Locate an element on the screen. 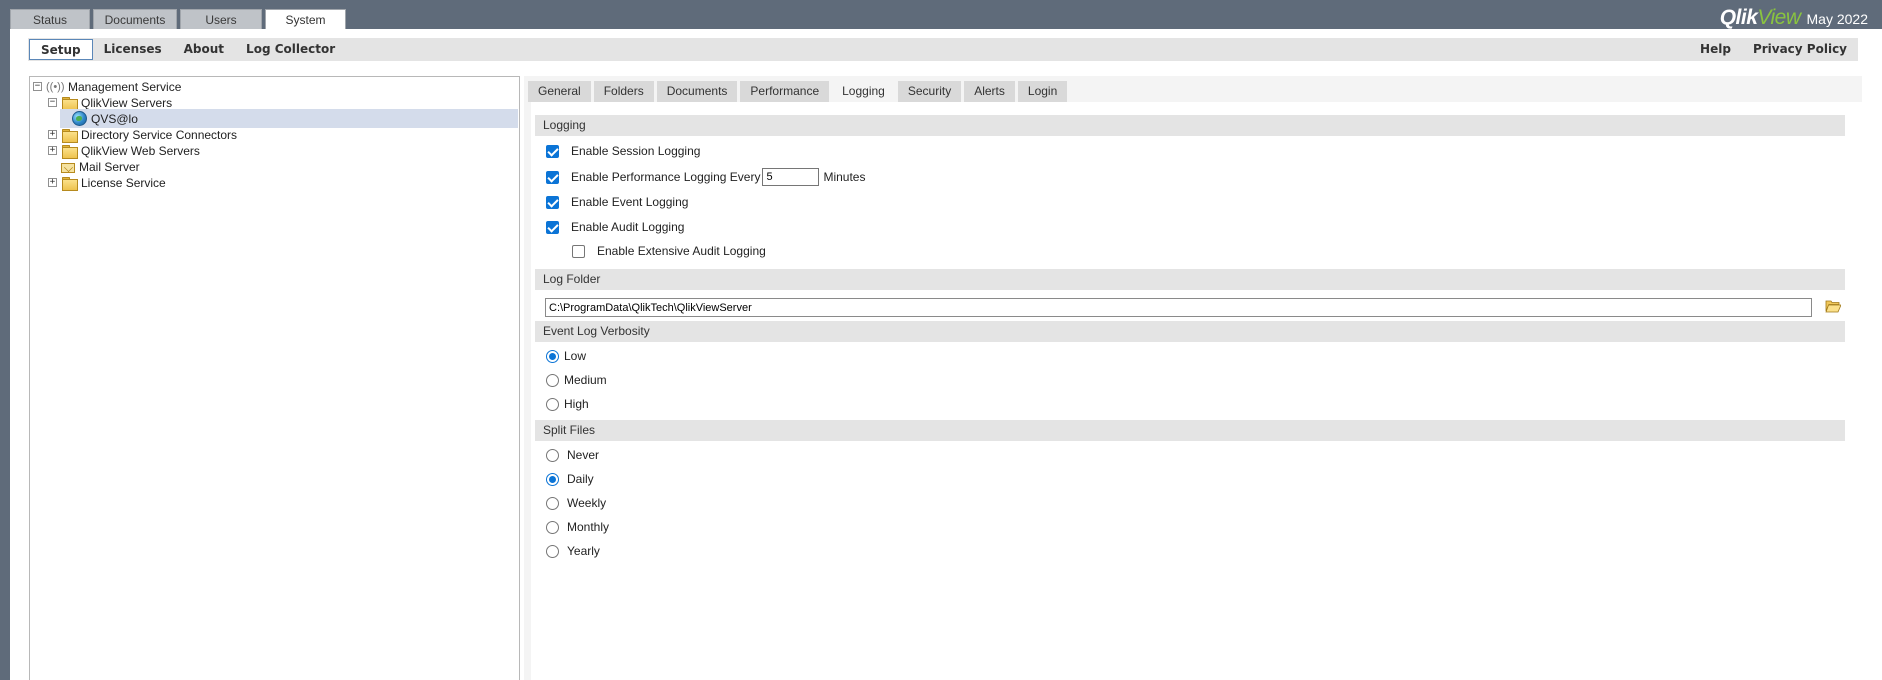  top-tab-bar: Status Documents Users System is located at coordinates (179, 19).